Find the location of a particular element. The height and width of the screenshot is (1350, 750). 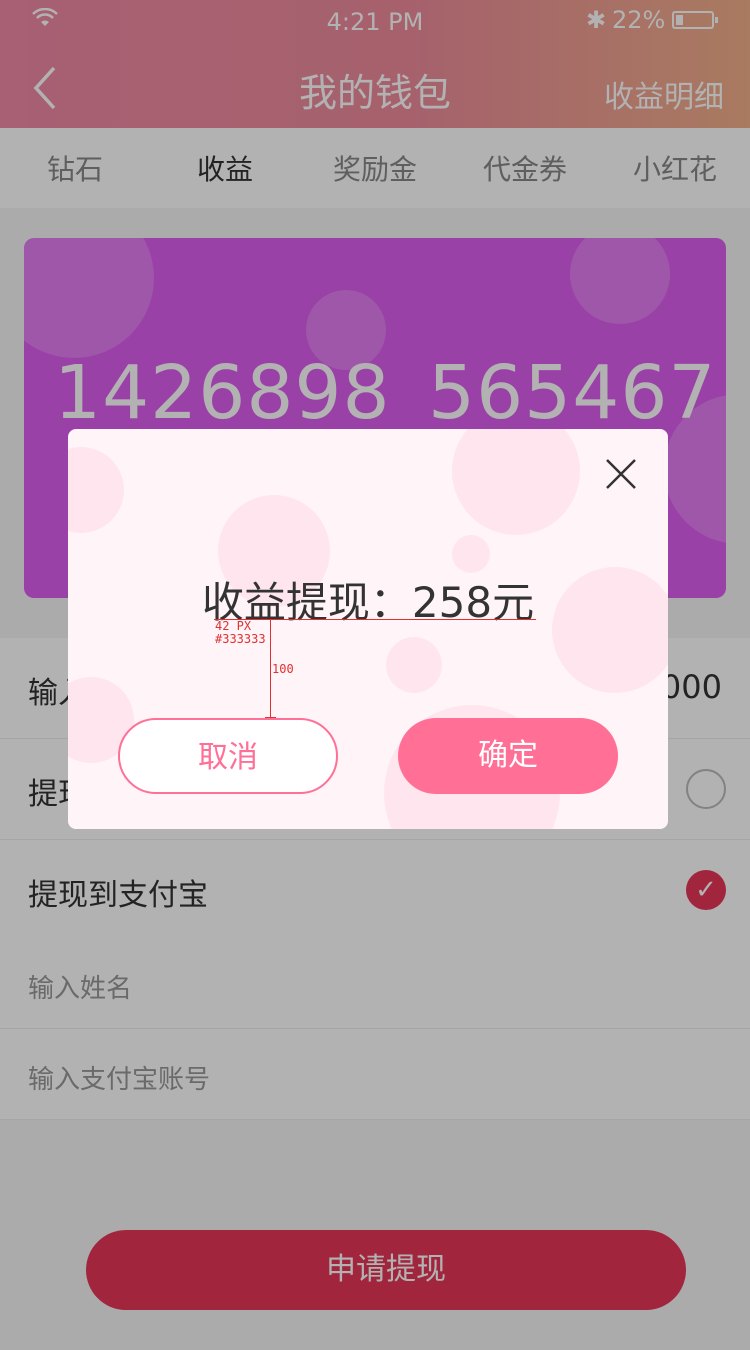

annotation-font-color: #333333 is located at coordinates (240, 639).